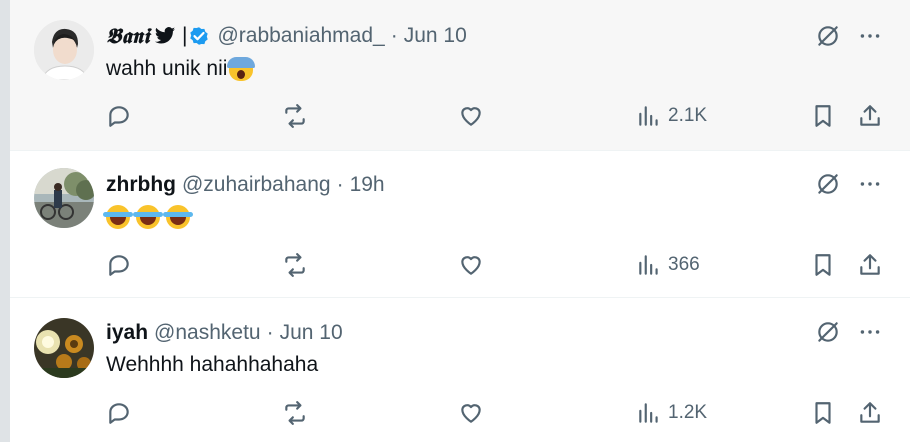  I want to click on tweet-header: 𝕭𝖆𝖓𝖎 | @rabbaniahmad_ · Jun 10, so click(286, 36).